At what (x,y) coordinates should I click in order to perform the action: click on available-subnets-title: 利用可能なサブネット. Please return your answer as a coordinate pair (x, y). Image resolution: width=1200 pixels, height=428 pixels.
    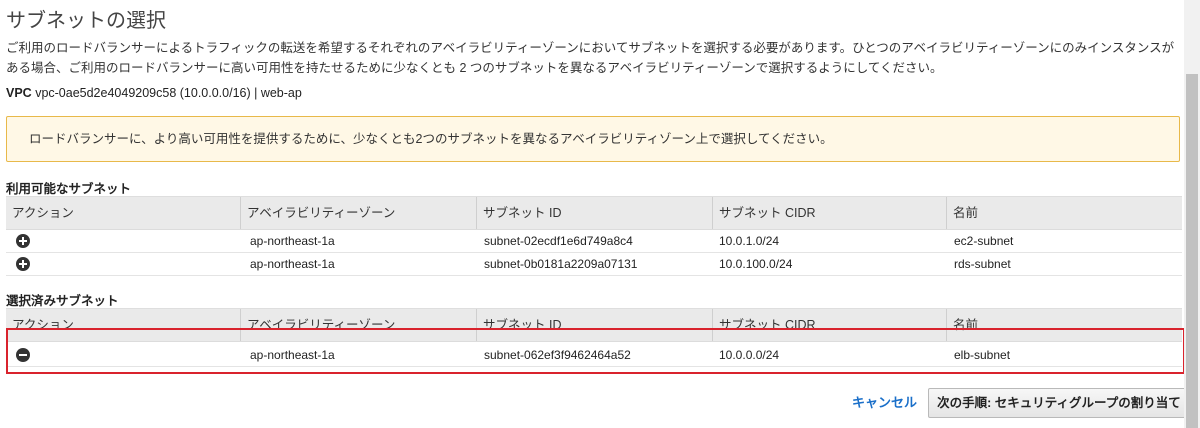
    Looking at the image, I should click on (69, 189).